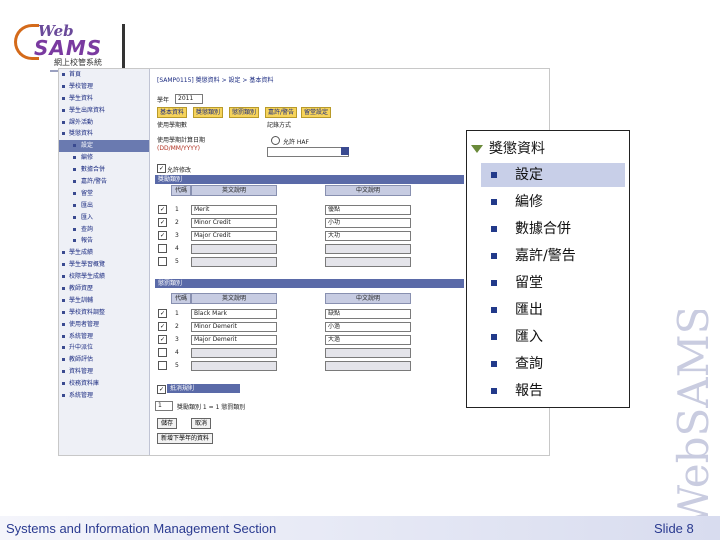 Image resolution: width=720 pixels, height=540 pixels. Describe the element at coordinates (104, 277) in the screenshot. I see `sidebar-item: 校際學生成績` at that location.